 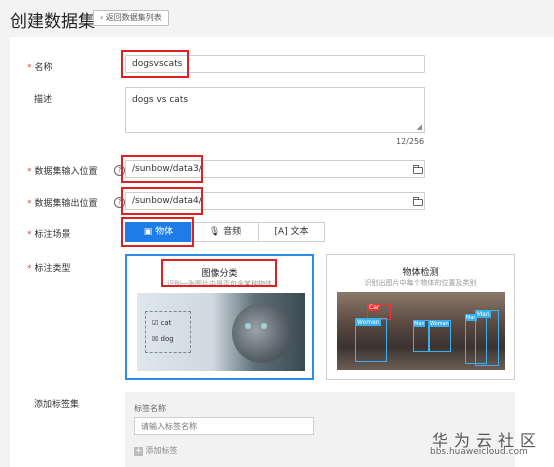 I want to click on input-location-label: * 数据集输入位置, so click(x=62, y=172).